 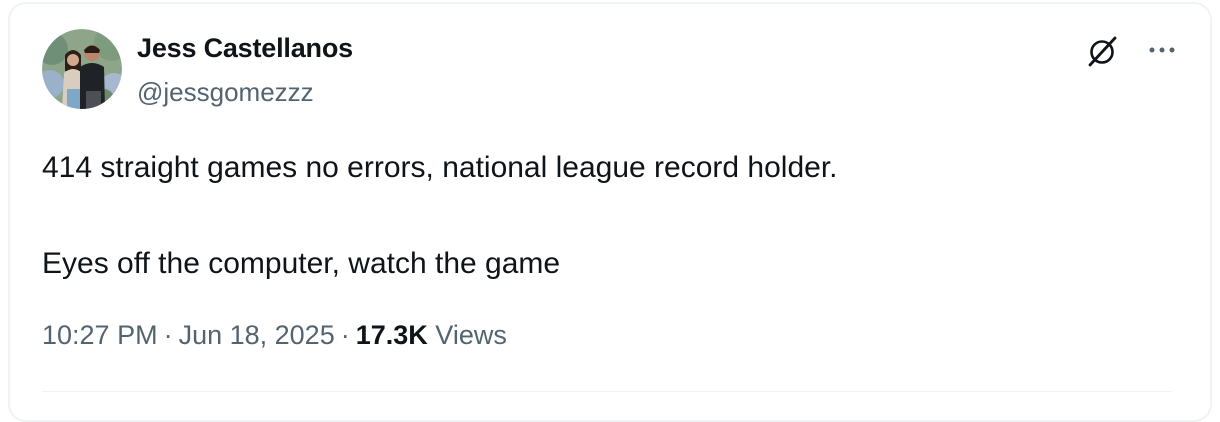 I want to click on author-name: Jess Castellanos, so click(x=245, y=48).